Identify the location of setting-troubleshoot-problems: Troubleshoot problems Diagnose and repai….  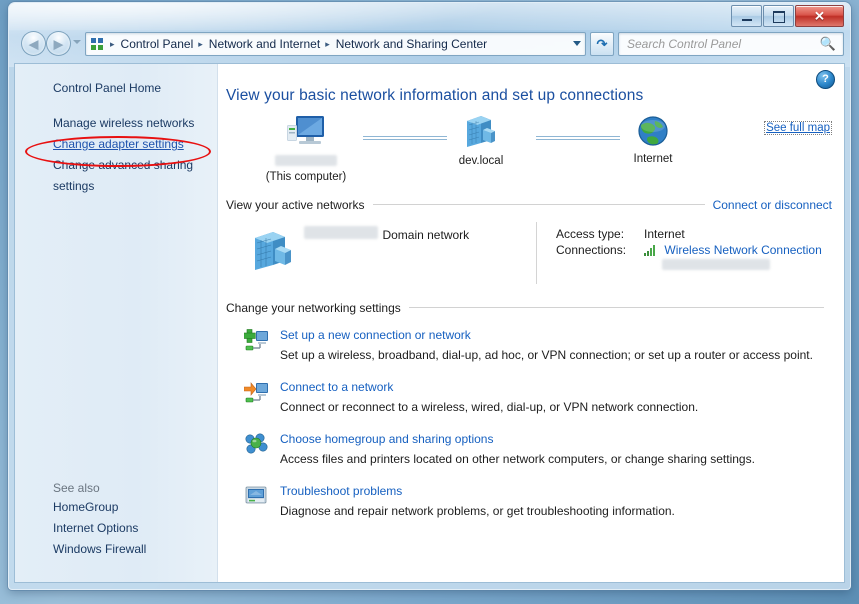
(529, 506).